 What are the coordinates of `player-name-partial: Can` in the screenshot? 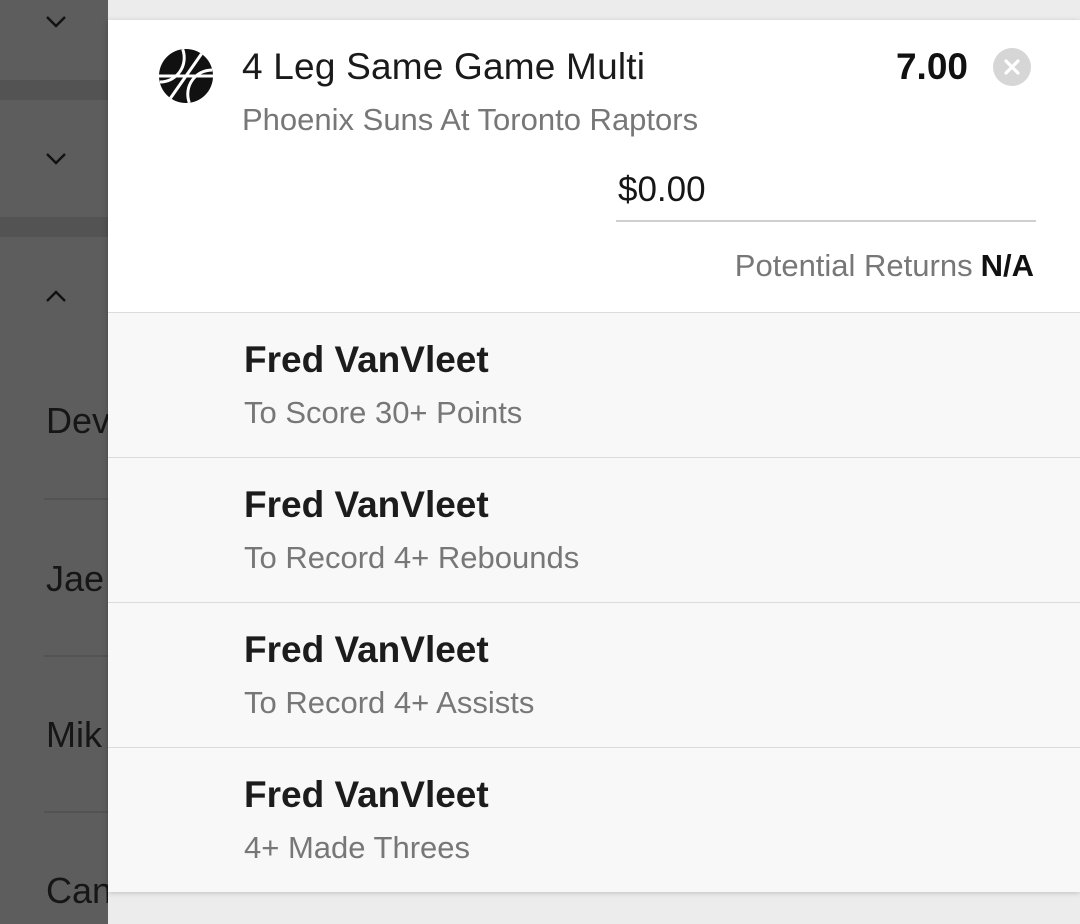 It's located at (77, 891).